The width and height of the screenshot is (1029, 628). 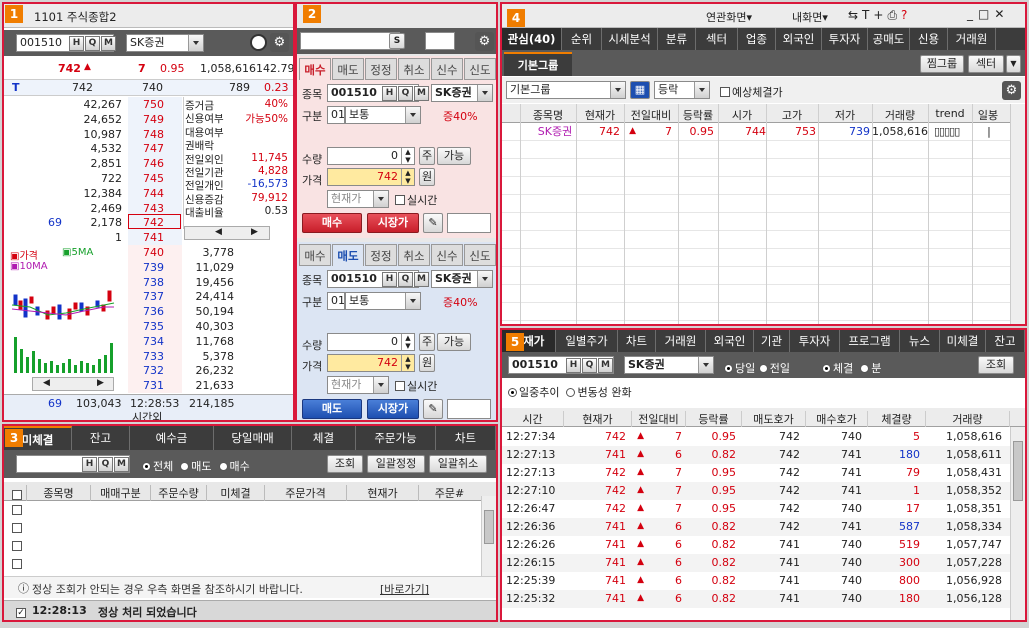 What do you see at coordinates (421, 93) in the screenshot?
I see `buy-memo-button: M` at bounding box center [421, 93].